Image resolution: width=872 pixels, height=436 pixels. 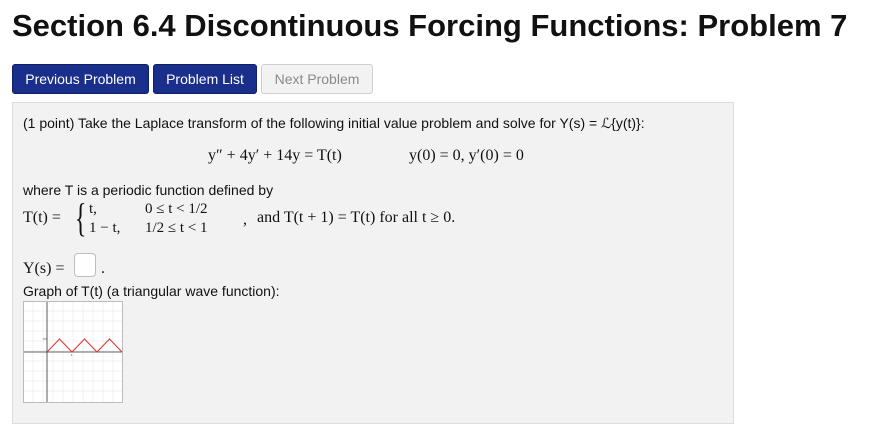 What do you see at coordinates (317, 79) in the screenshot?
I see `next-problem-button: Next Problem` at bounding box center [317, 79].